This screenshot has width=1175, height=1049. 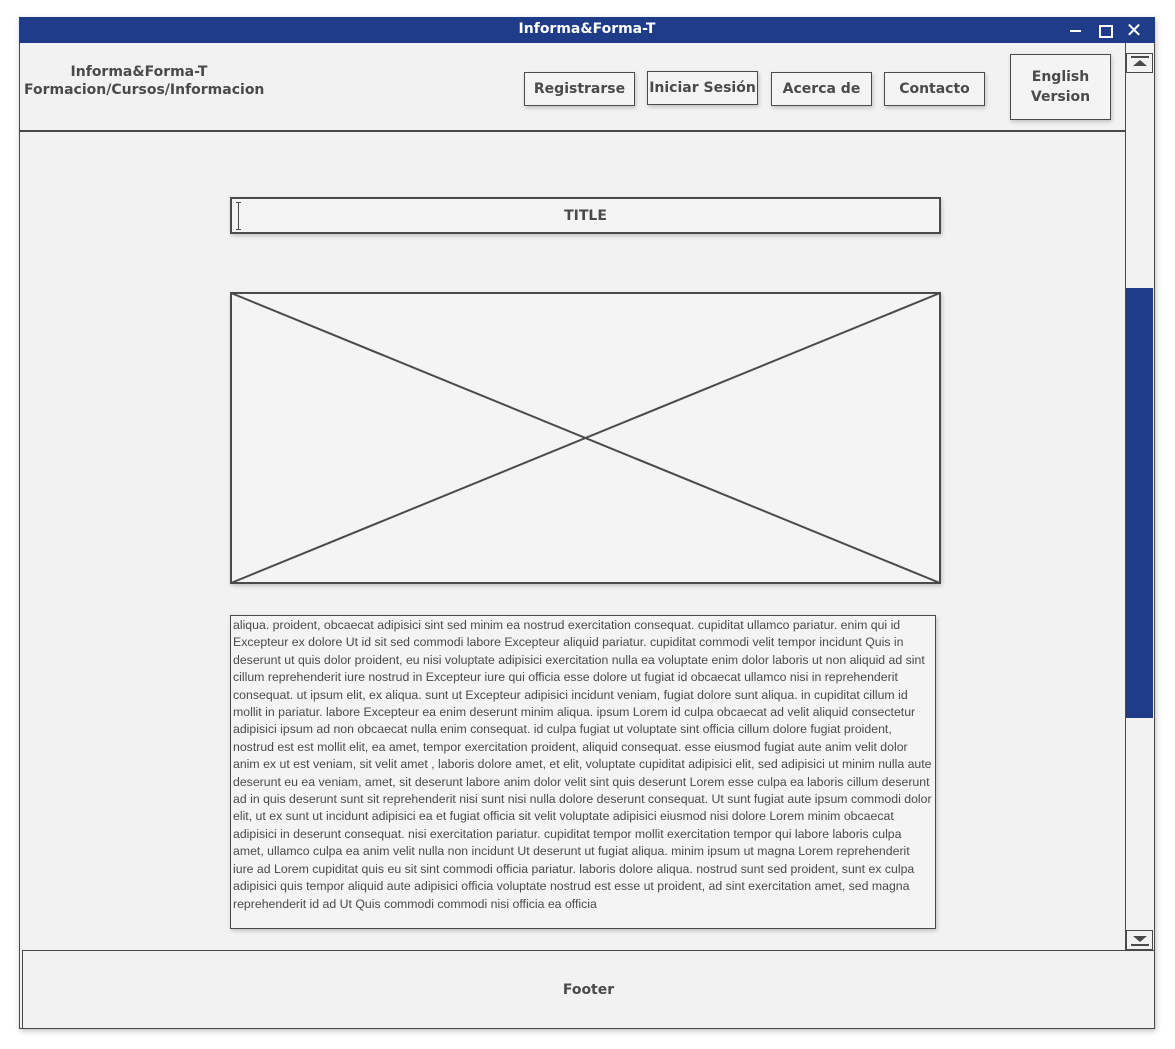 What do you see at coordinates (821, 89) in the screenshot?
I see `about-button: Acerca de` at bounding box center [821, 89].